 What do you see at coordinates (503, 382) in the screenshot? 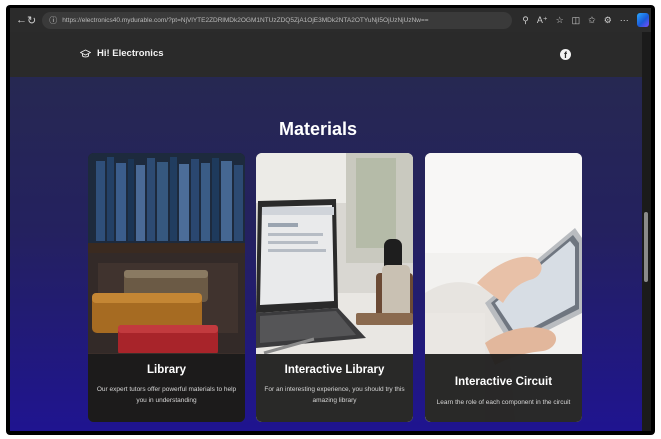
I see `card-title: Interactive Circuit` at bounding box center [503, 382].